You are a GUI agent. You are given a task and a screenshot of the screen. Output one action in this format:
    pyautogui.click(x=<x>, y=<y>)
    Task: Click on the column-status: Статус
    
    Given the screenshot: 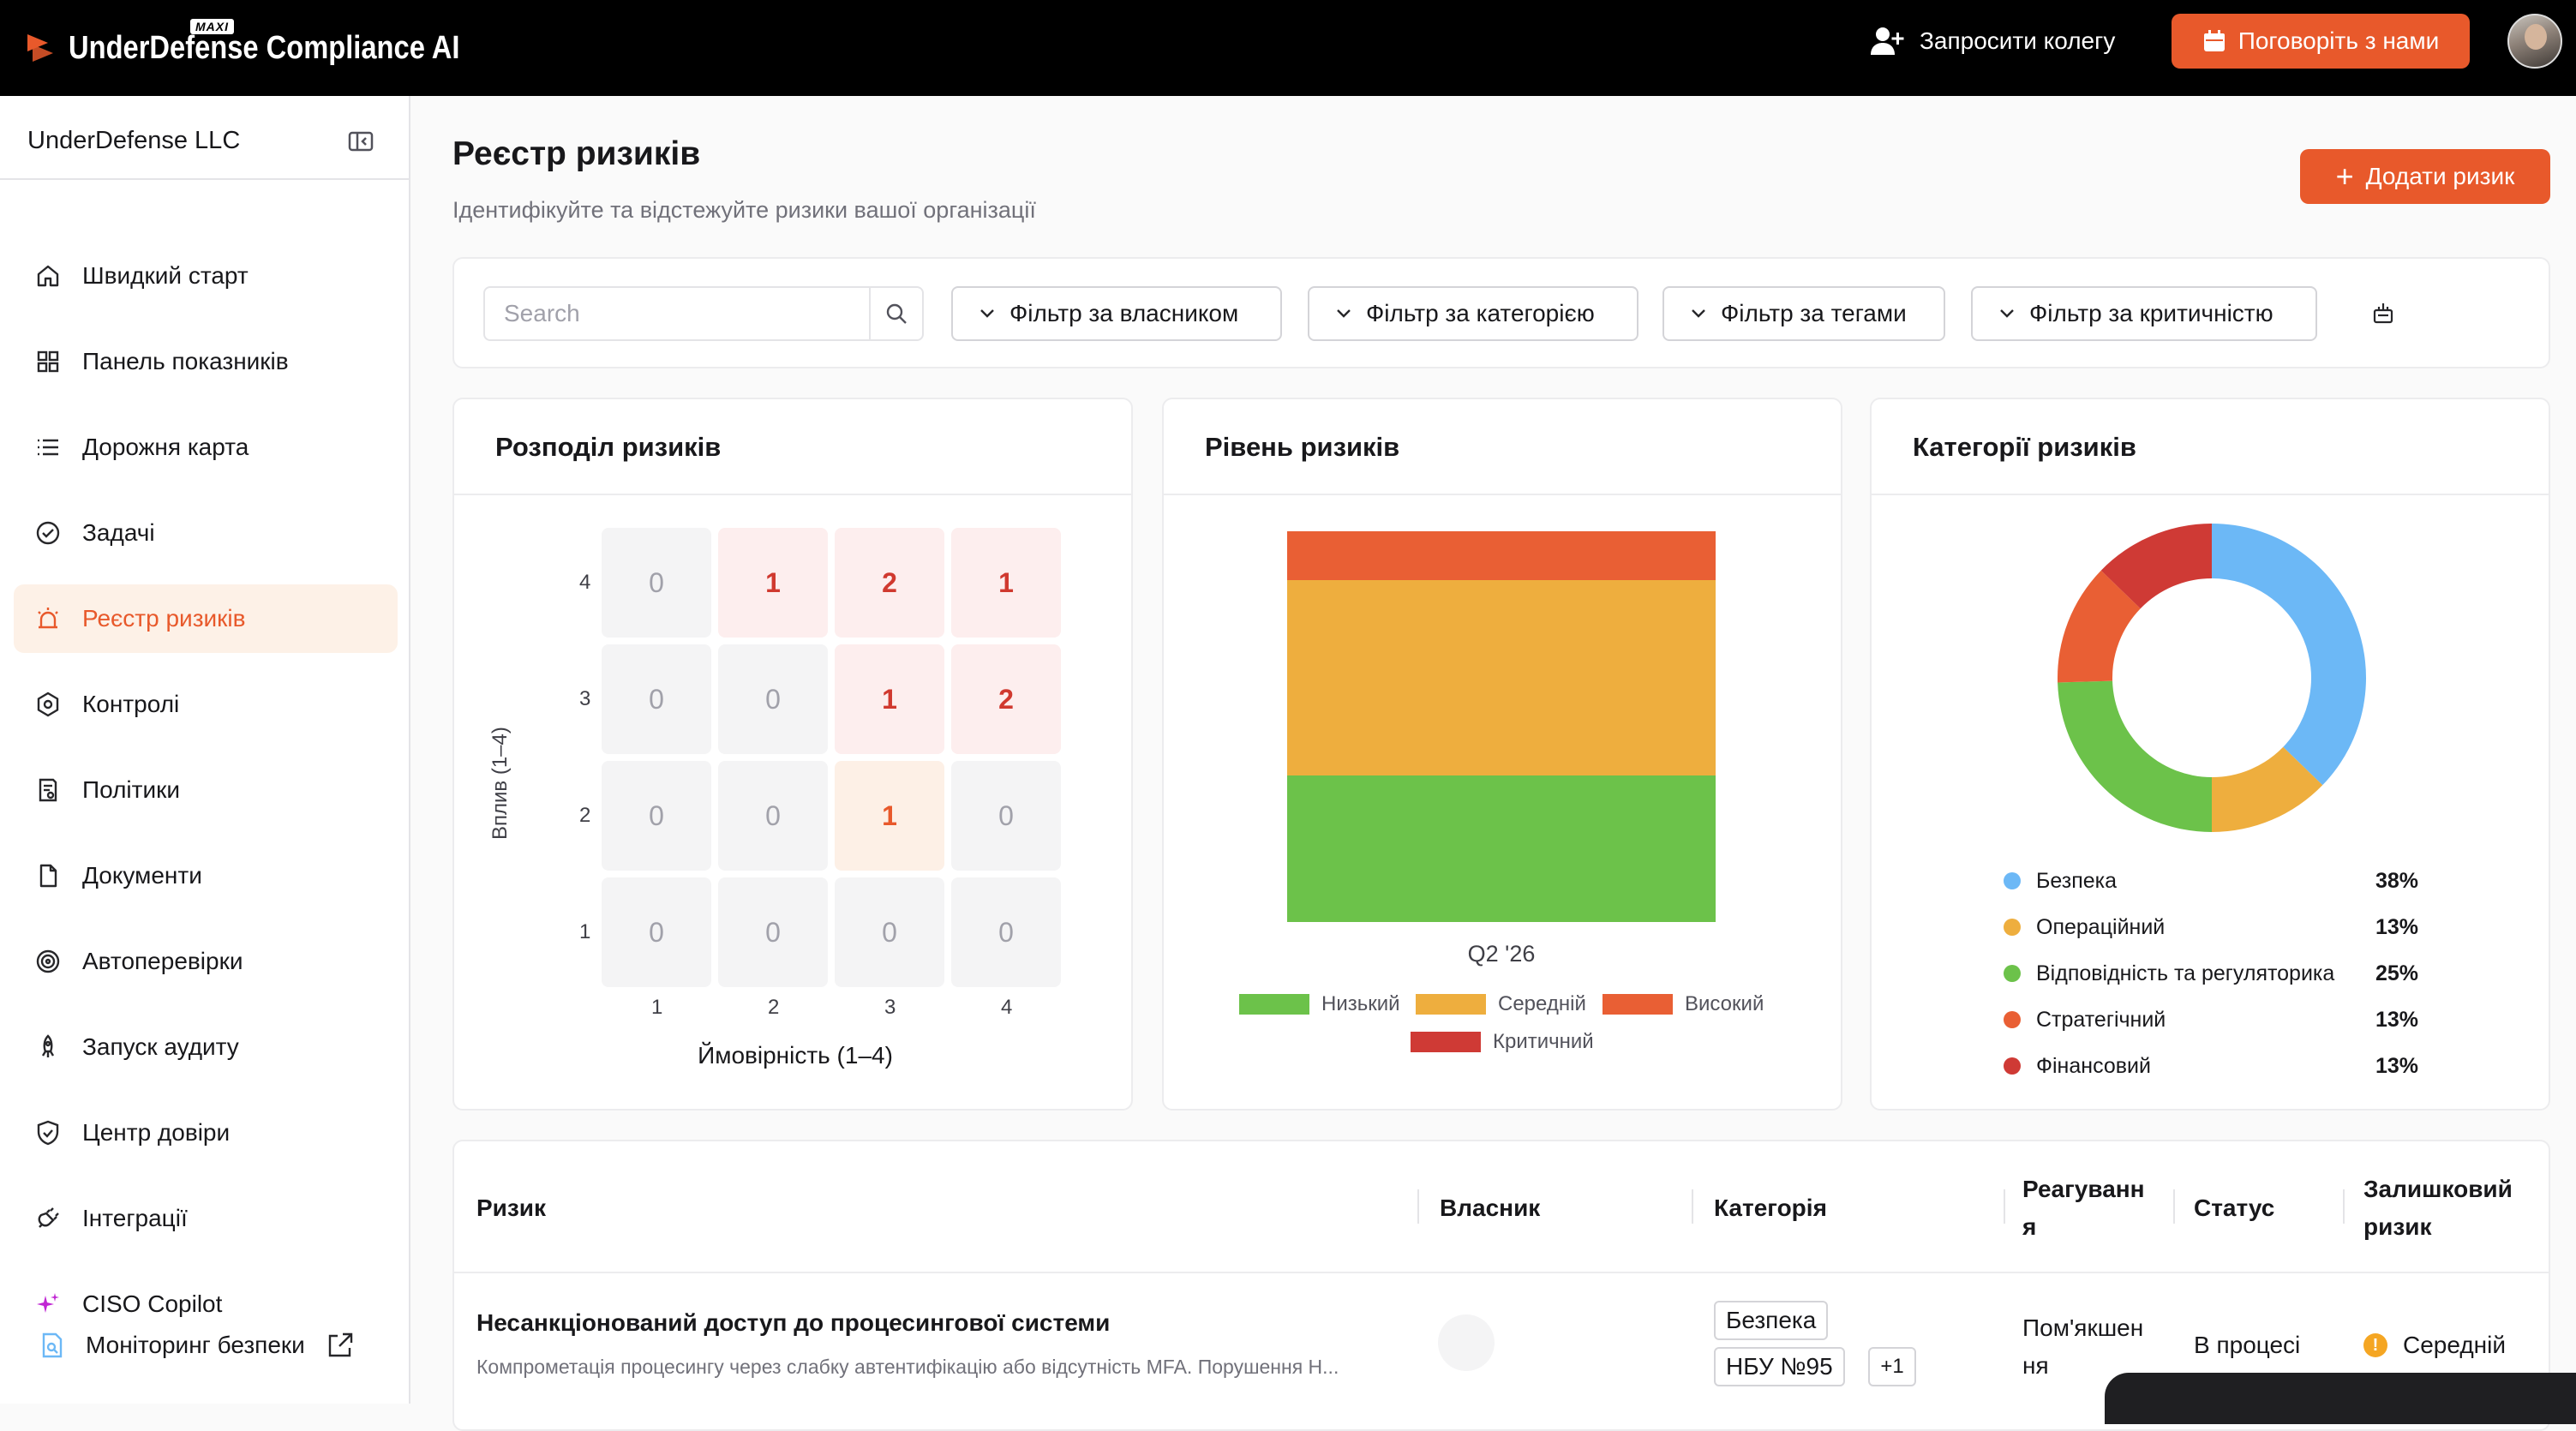 What is the action you would take?
    pyautogui.click(x=2234, y=1208)
    